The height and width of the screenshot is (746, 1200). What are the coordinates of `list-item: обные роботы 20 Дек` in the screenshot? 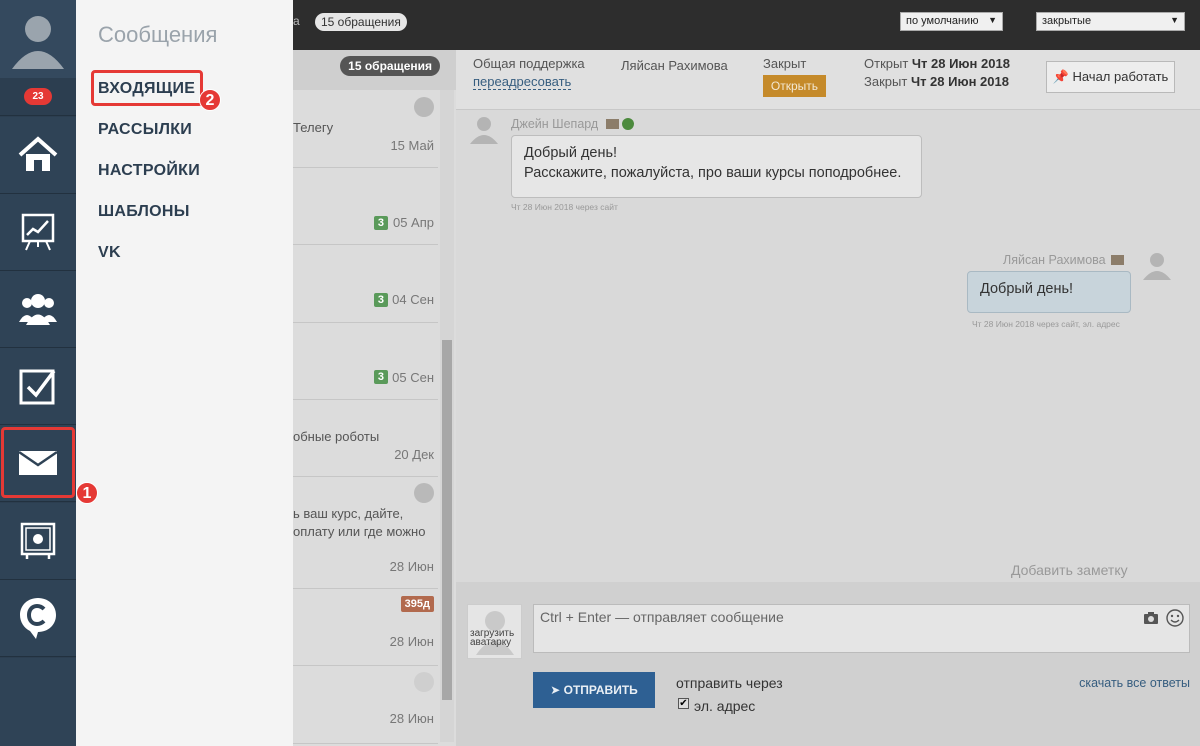 It's located at (365, 438).